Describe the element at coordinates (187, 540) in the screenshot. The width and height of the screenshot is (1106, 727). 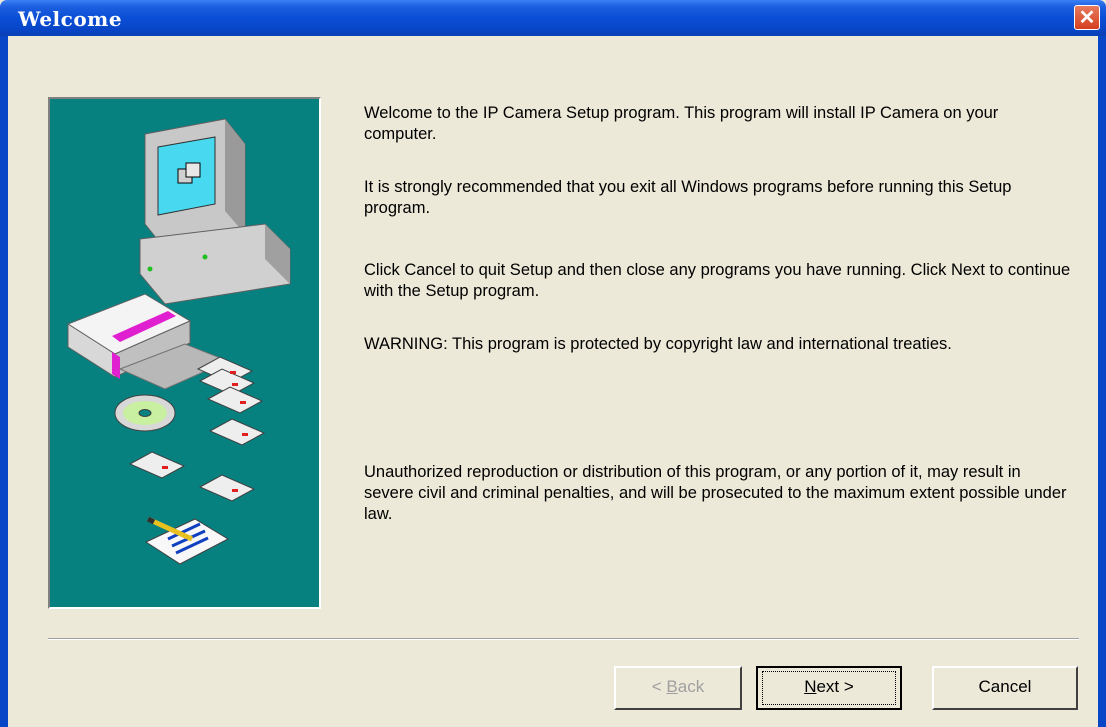
I see `pencil-paper-illustration` at that location.